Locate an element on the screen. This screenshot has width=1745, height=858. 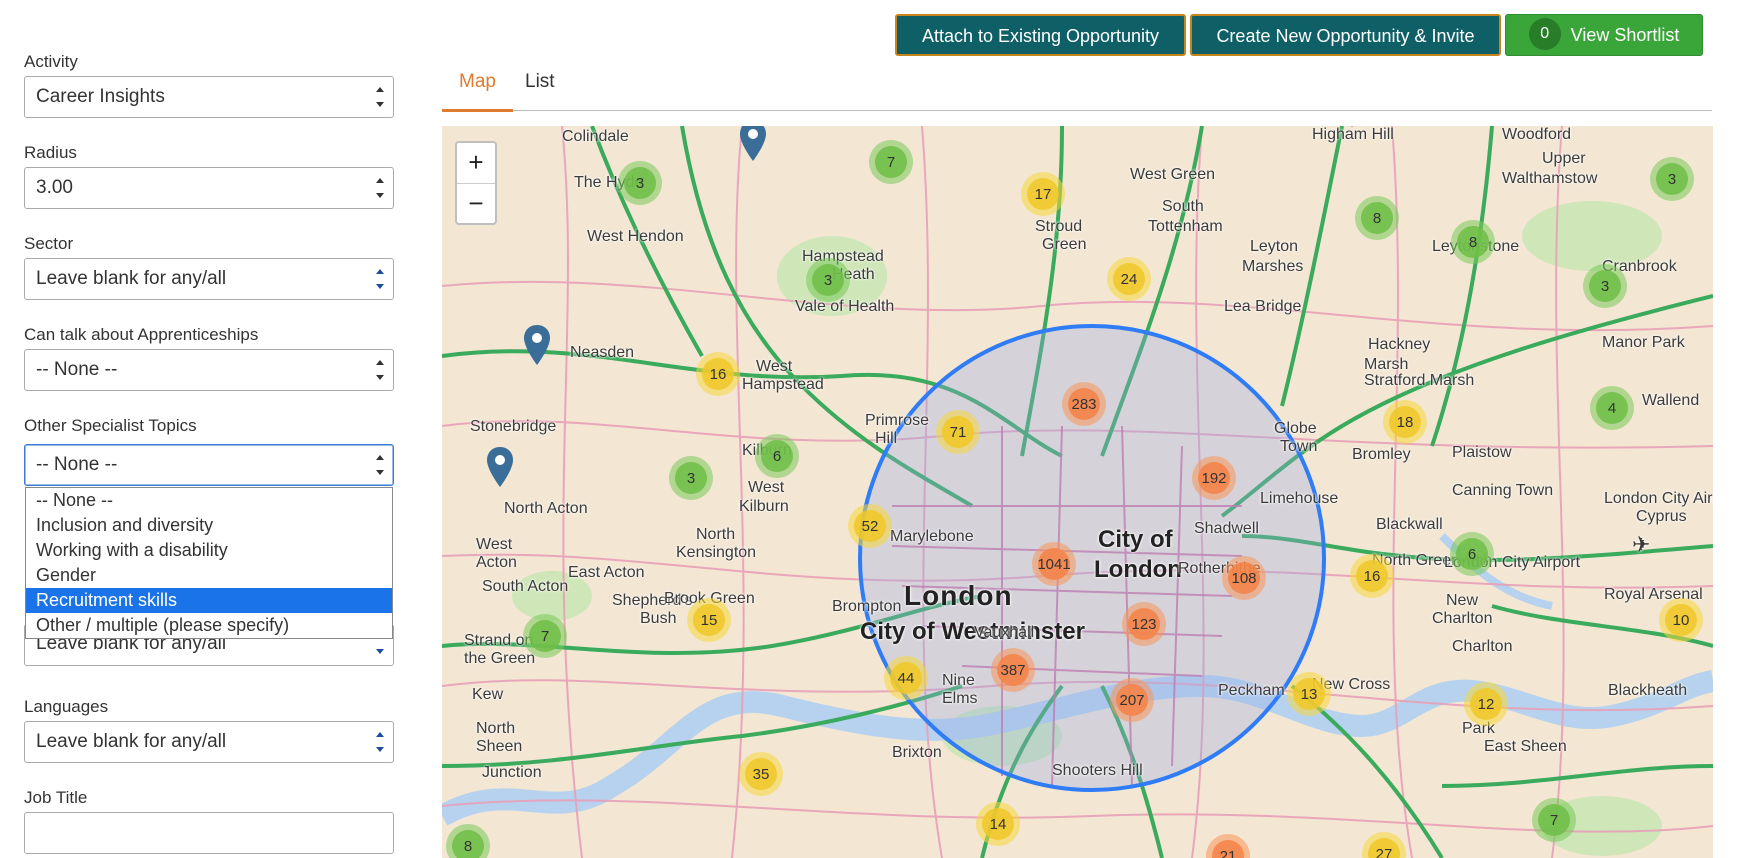
map-cluster: 44 is located at coordinates (906, 678).